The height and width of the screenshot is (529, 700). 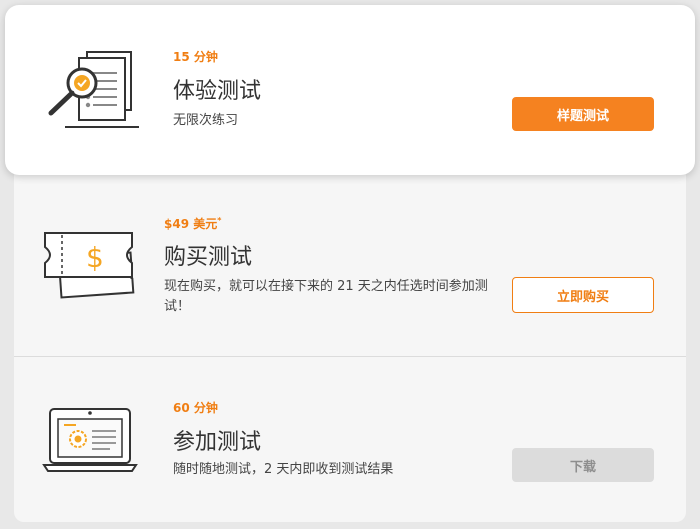 I want to click on document-magnifier-icon, so click(x=93, y=89).